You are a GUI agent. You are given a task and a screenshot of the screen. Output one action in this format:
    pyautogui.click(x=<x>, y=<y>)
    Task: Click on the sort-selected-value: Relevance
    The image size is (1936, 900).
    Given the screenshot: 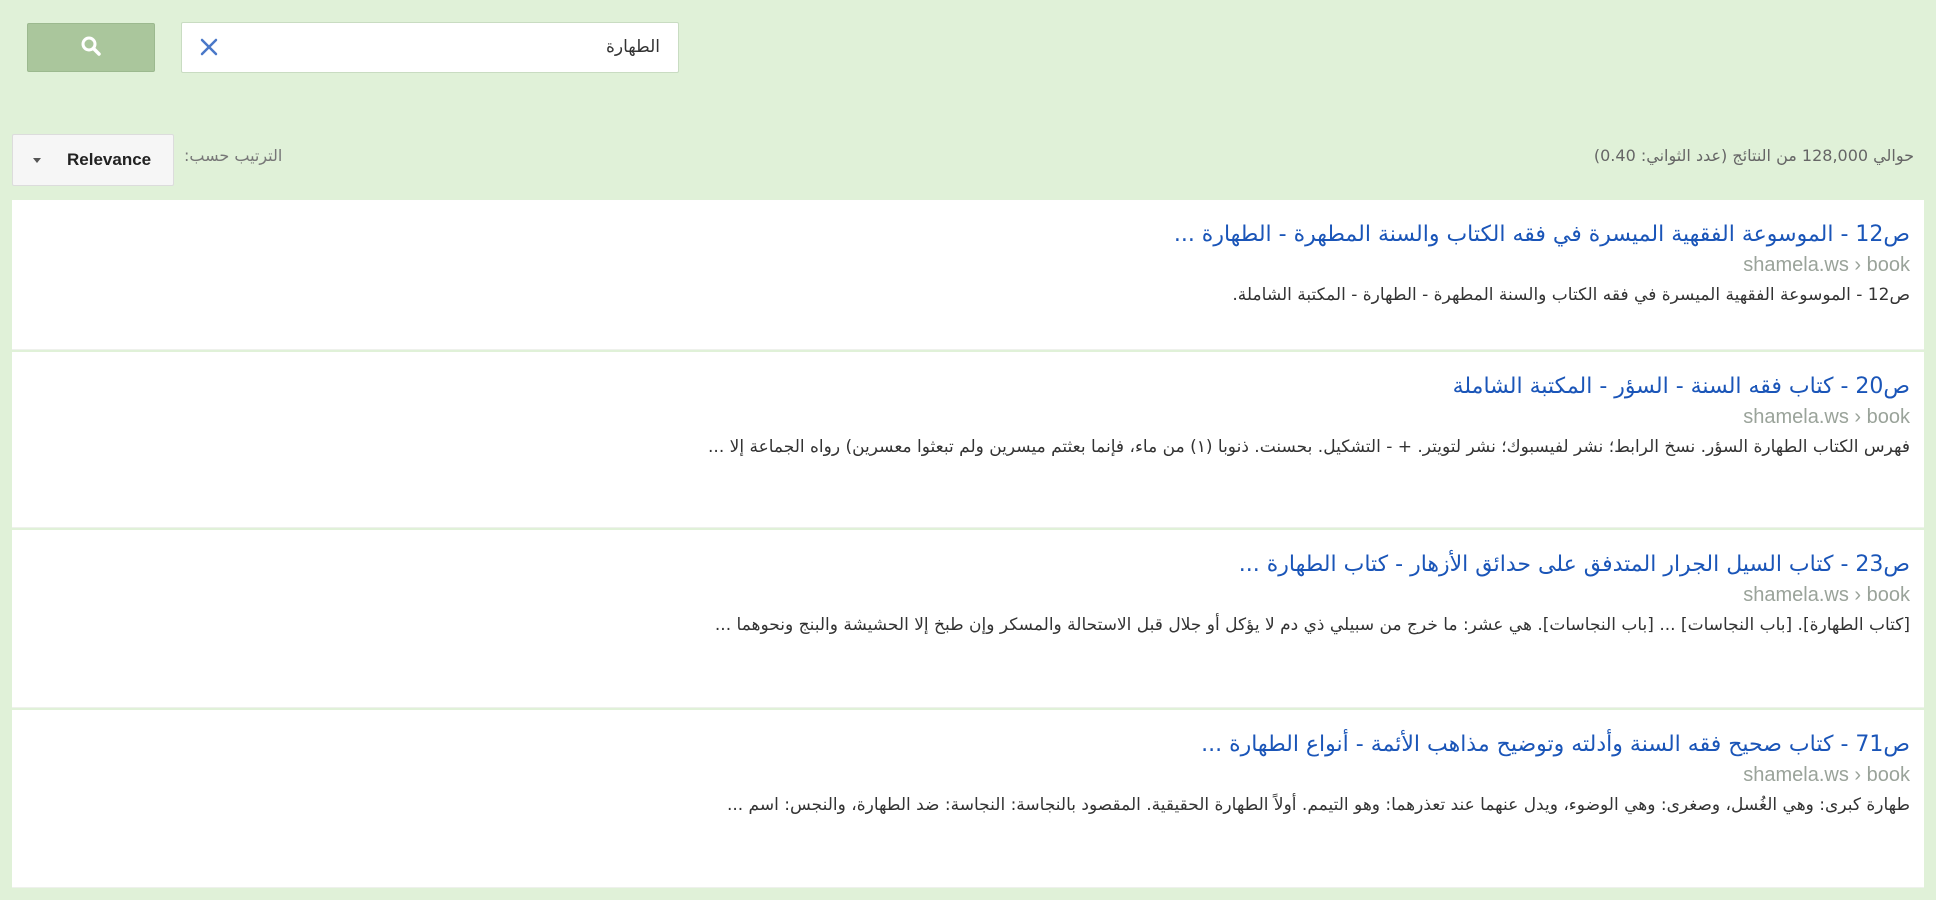 What is the action you would take?
    pyautogui.click(x=109, y=159)
    